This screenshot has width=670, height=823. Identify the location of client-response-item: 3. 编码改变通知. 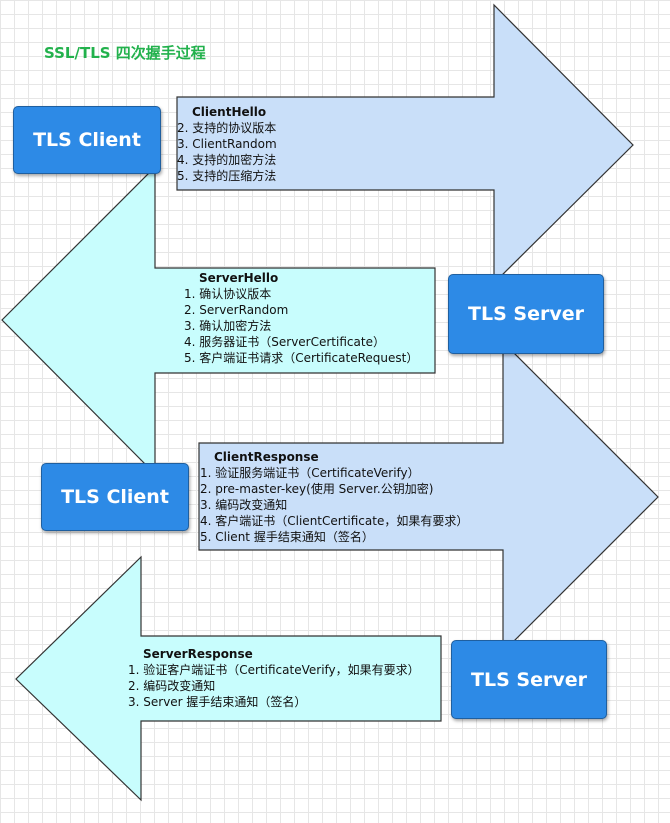
(244, 505).